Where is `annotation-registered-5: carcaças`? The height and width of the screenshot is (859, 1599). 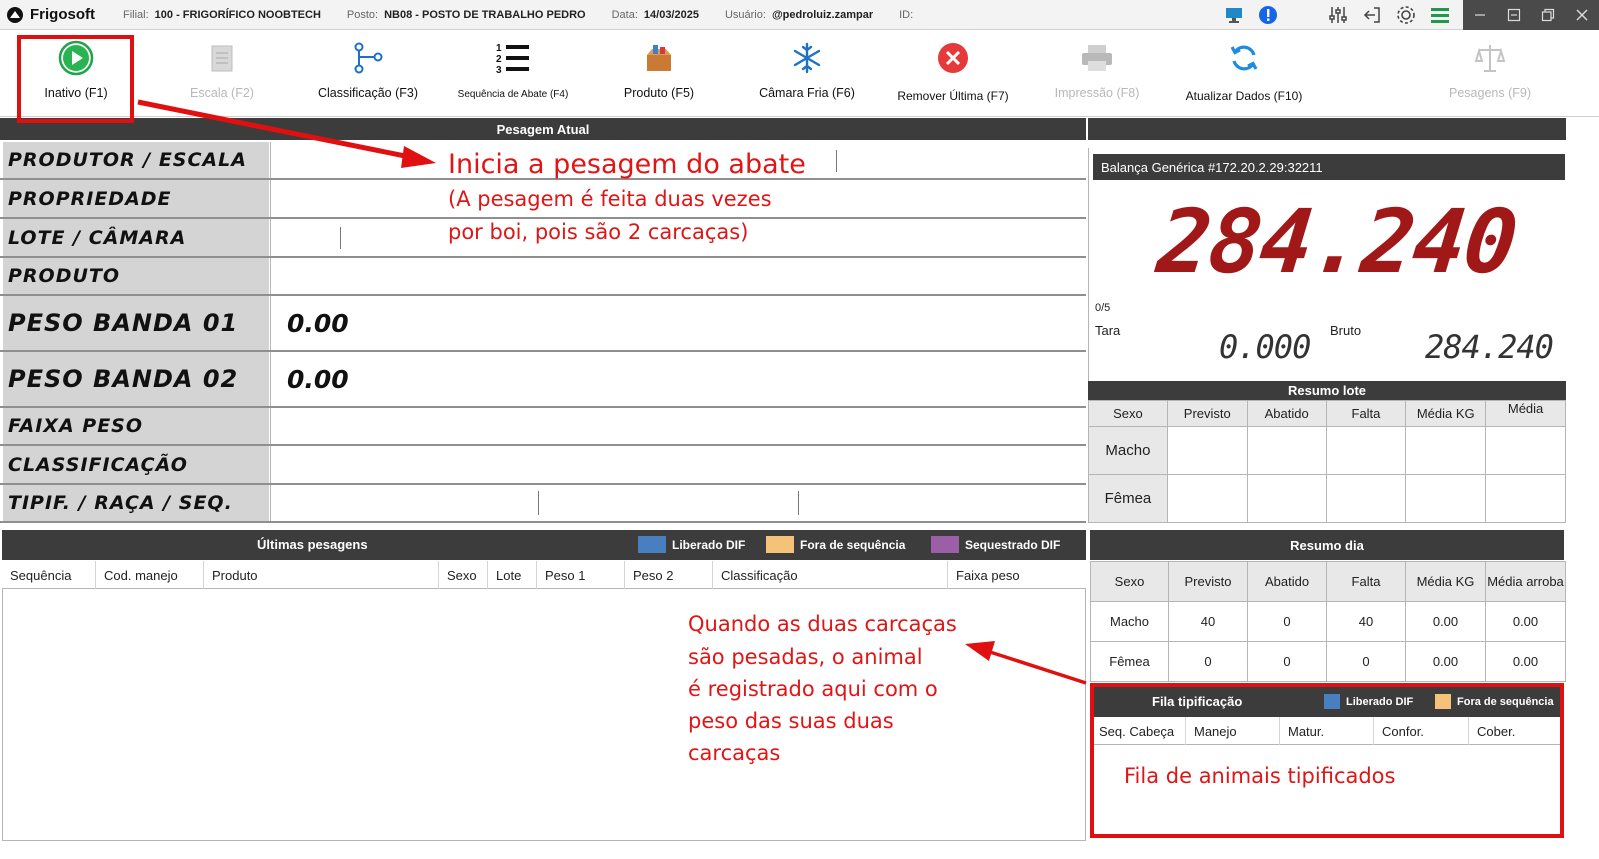
annotation-registered-5: carcaças is located at coordinates (734, 753).